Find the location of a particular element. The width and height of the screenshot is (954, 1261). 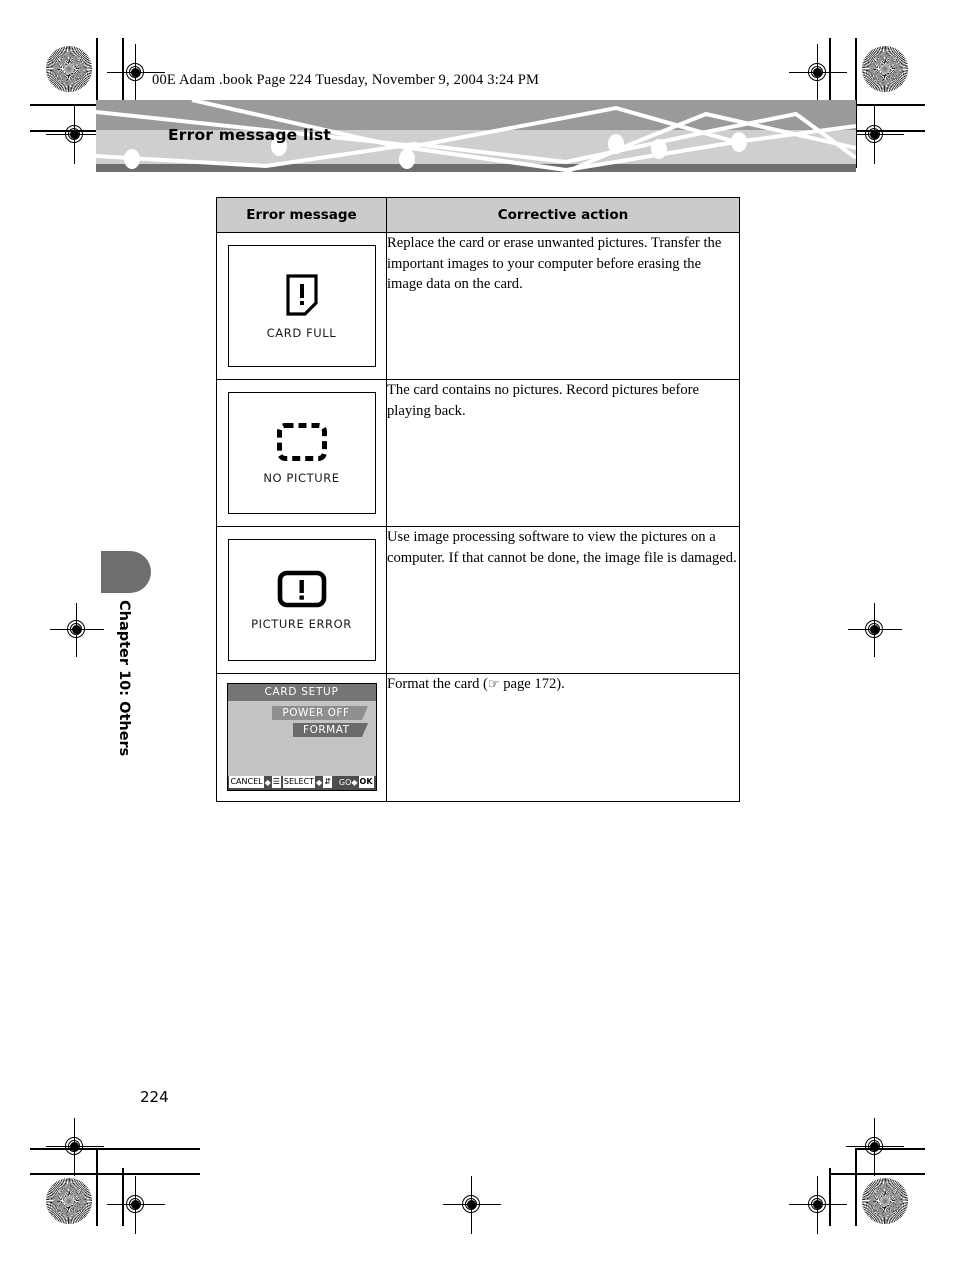

lcd-ok-label: OK is located at coordinates (366, 782).